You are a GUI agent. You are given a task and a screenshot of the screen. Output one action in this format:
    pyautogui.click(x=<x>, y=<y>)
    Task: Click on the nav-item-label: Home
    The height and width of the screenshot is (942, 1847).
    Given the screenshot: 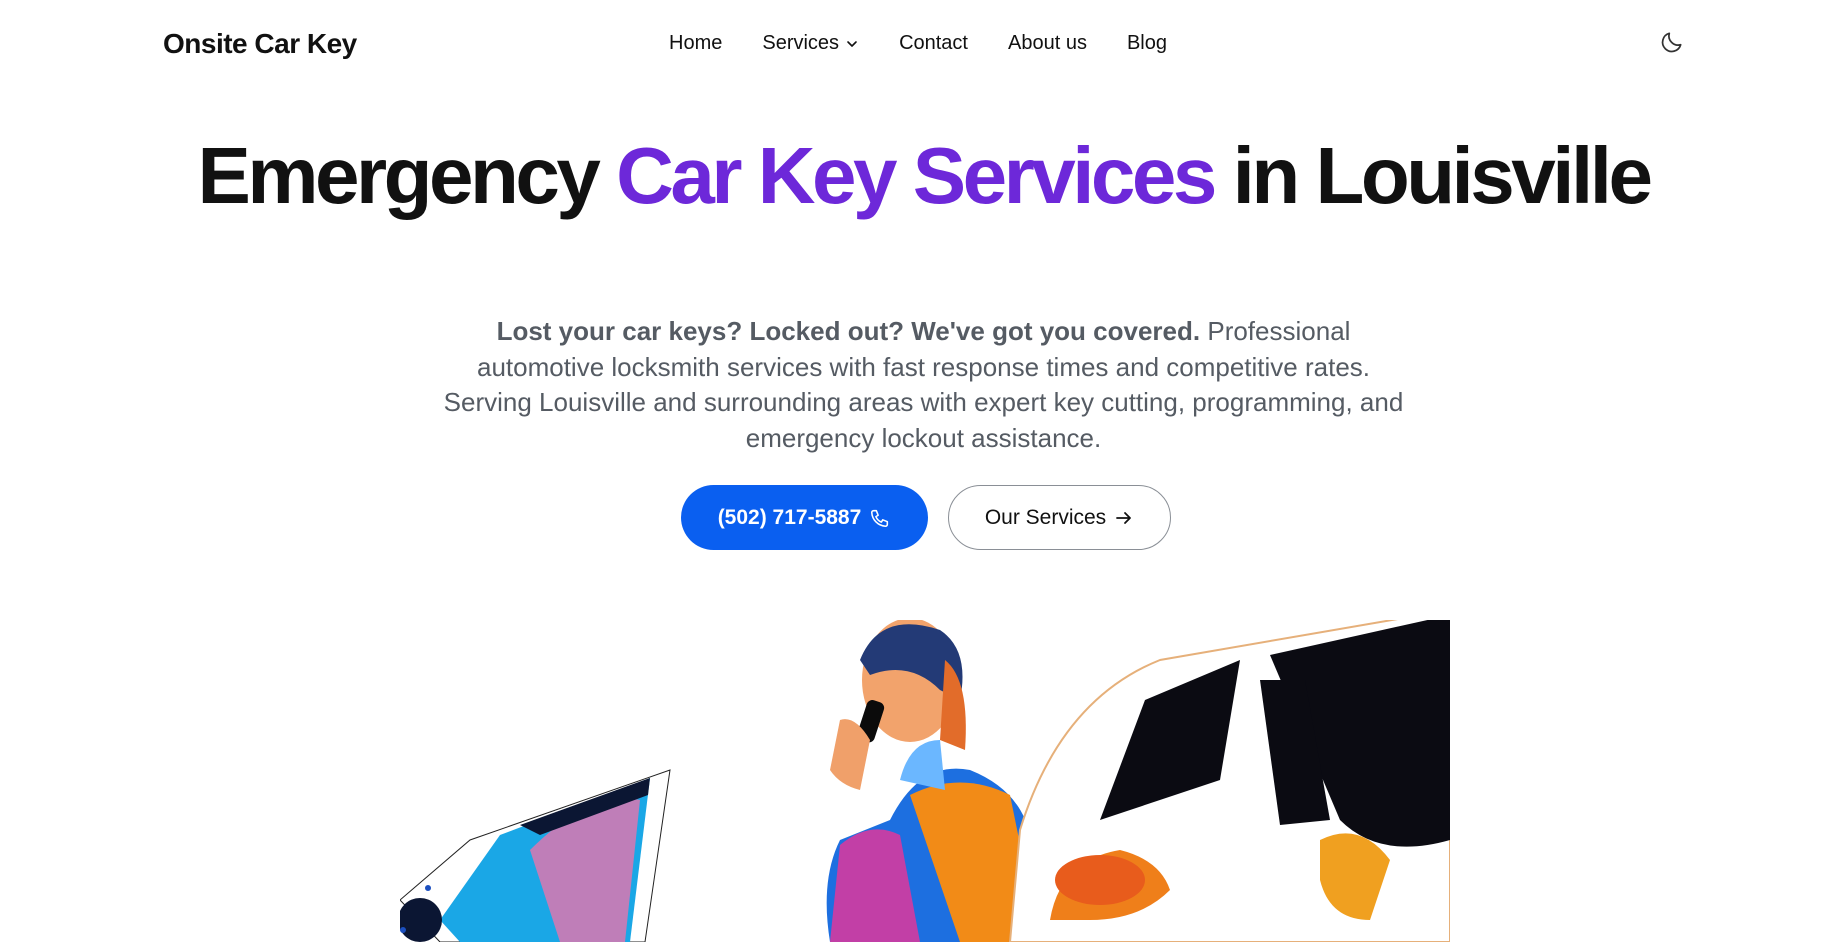 What is the action you would take?
    pyautogui.click(x=696, y=43)
    